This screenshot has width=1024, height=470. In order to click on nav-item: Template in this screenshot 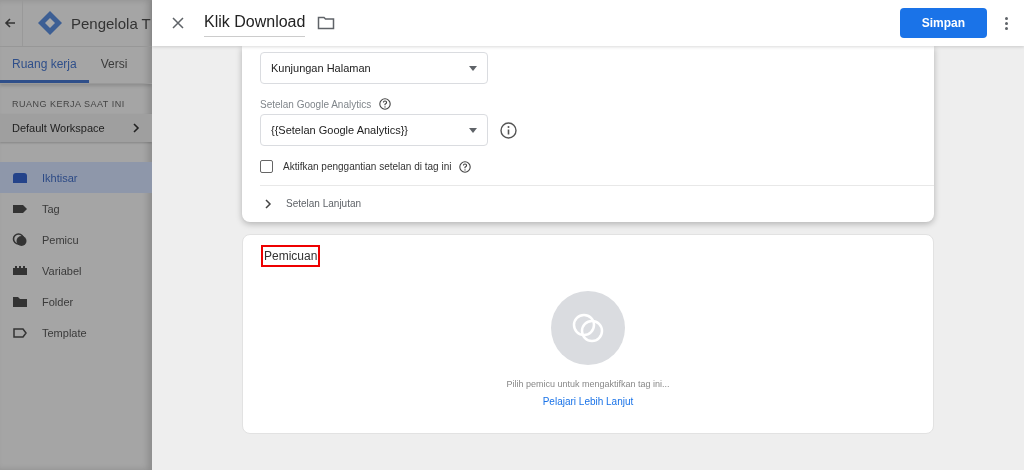, I will do `click(76, 332)`.